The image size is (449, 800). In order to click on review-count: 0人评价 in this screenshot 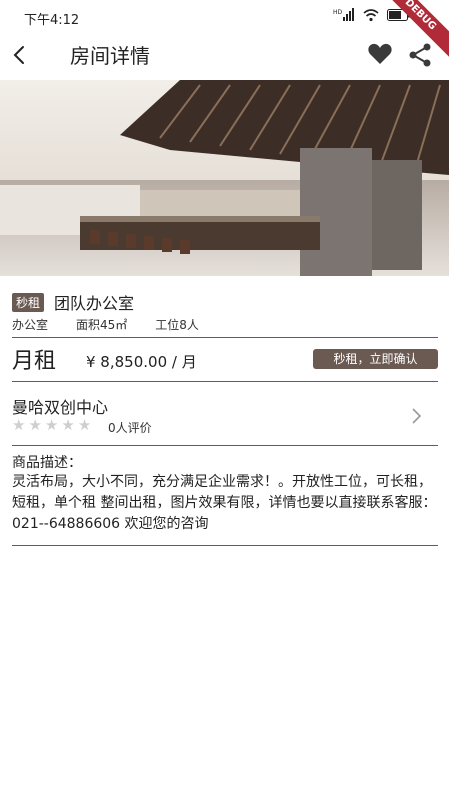, I will do `click(130, 428)`.